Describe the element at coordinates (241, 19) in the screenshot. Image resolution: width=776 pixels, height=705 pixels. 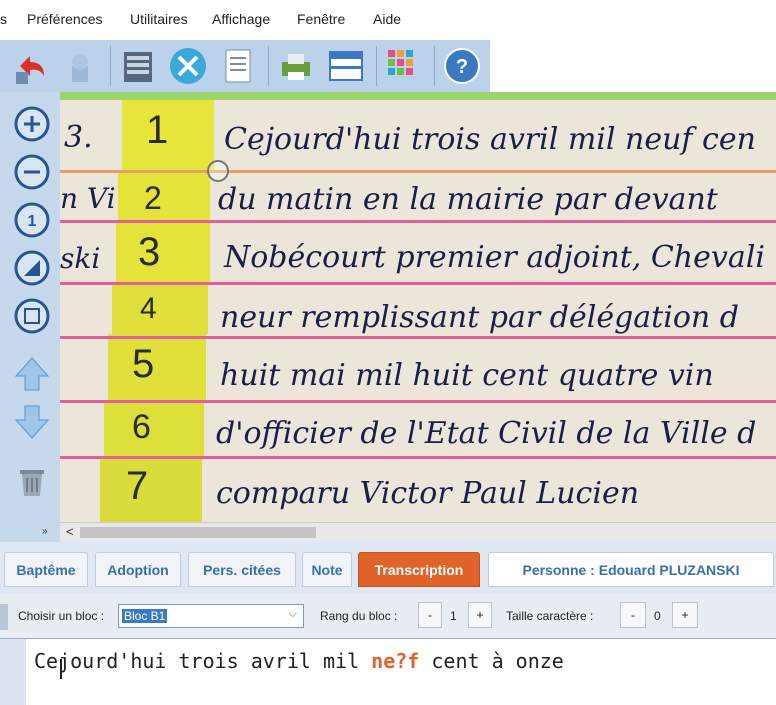
I see `menu-item-affichage: Affichage` at that location.